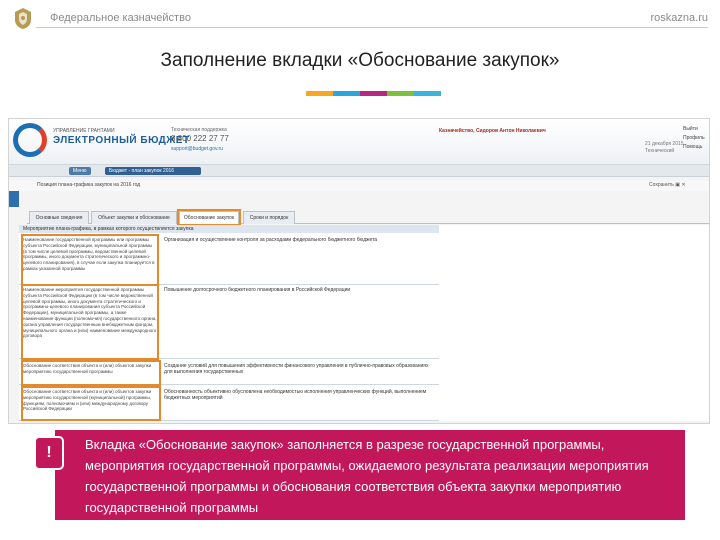  I want to click on emblem-icon, so click(23, 18).